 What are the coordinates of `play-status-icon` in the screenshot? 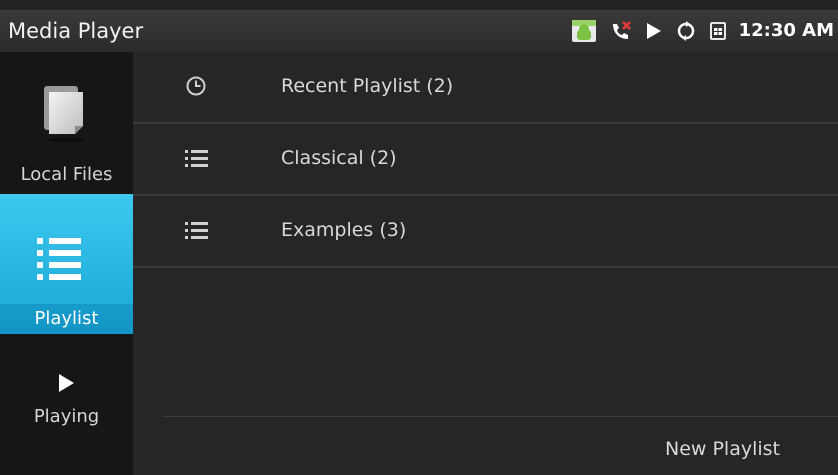 It's located at (654, 31).